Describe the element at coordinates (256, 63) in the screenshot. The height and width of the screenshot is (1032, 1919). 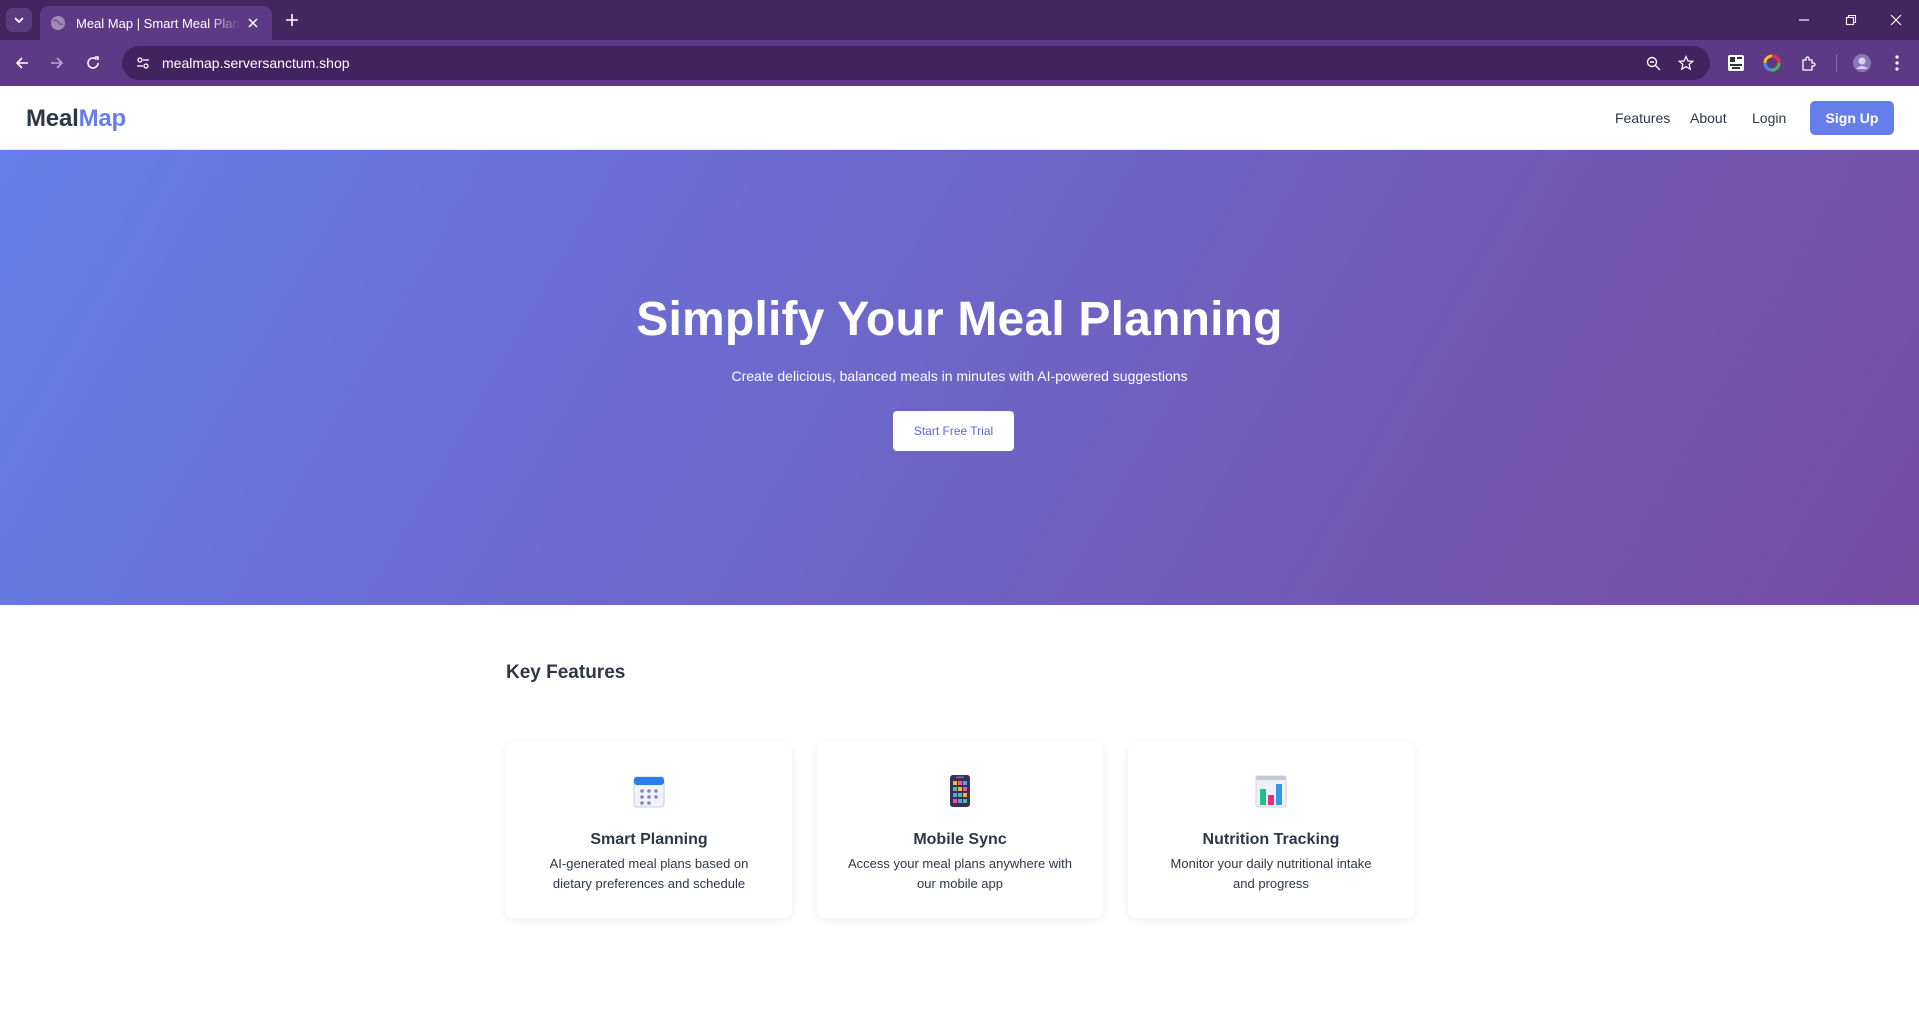
I see `url-text: mealmap.serversanctum.shop` at that location.